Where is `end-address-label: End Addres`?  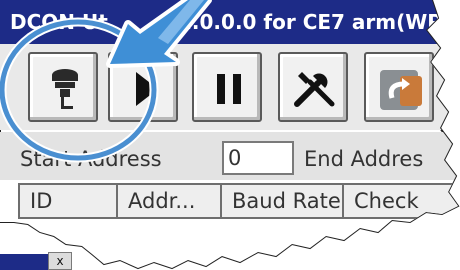 end-address-label: End Addres is located at coordinates (364, 159).